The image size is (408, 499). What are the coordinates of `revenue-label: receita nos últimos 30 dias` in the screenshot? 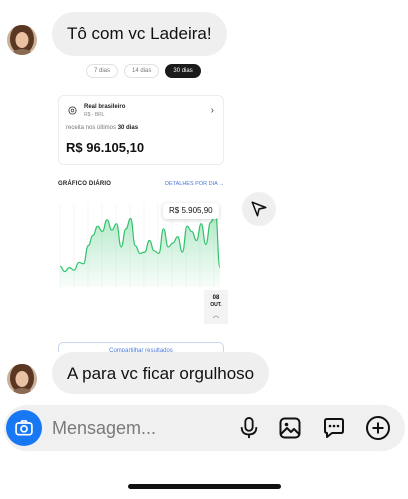 It's located at (102, 128).